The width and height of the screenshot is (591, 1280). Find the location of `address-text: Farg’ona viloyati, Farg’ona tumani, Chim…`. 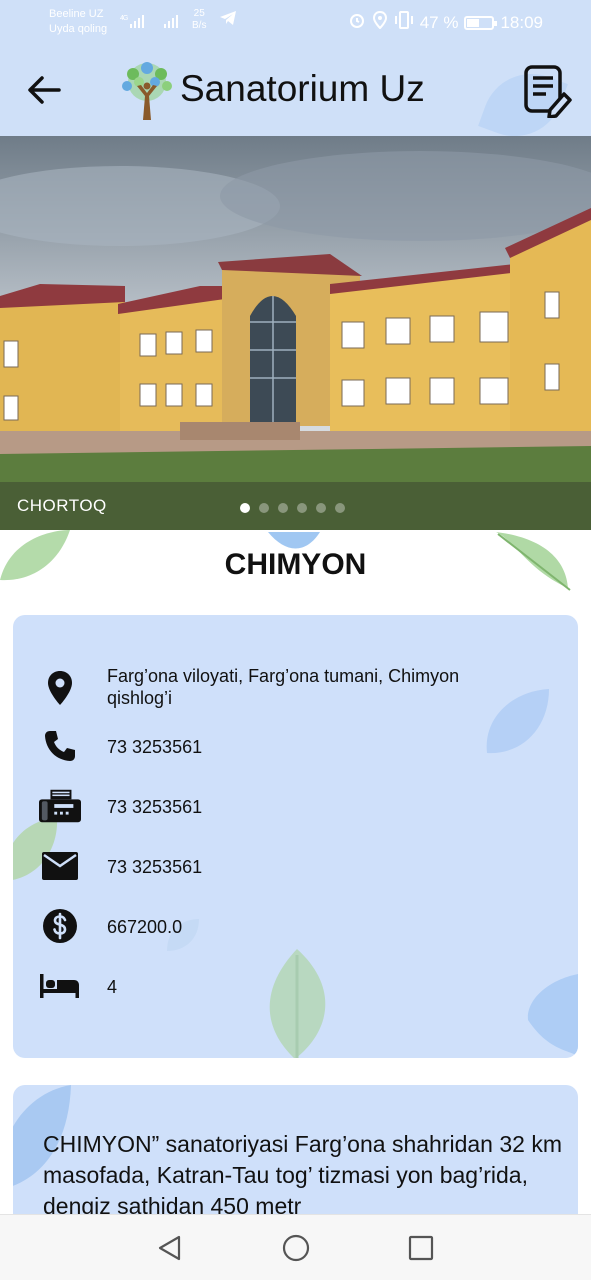

address-text: Farg’ona viloyati, Farg’ona tumani, Chim… is located at coordinates (283, 687).